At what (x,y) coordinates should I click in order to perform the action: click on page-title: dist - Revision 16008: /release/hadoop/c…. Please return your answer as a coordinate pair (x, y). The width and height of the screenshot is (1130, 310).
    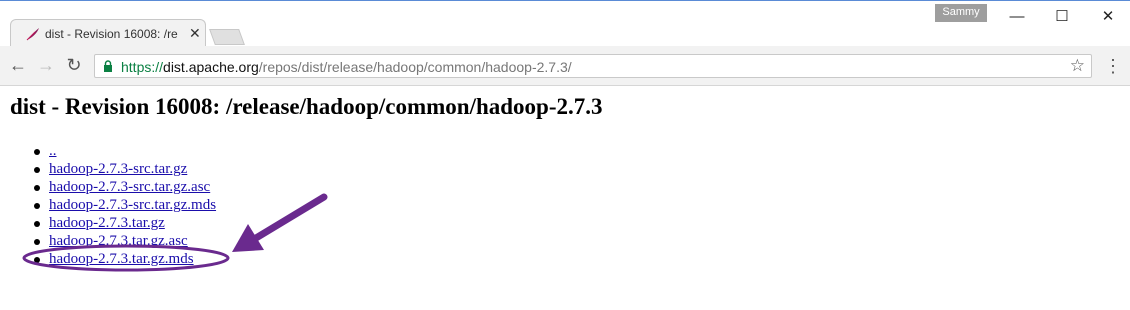
    Looking at the image, I should click on (306, 106).